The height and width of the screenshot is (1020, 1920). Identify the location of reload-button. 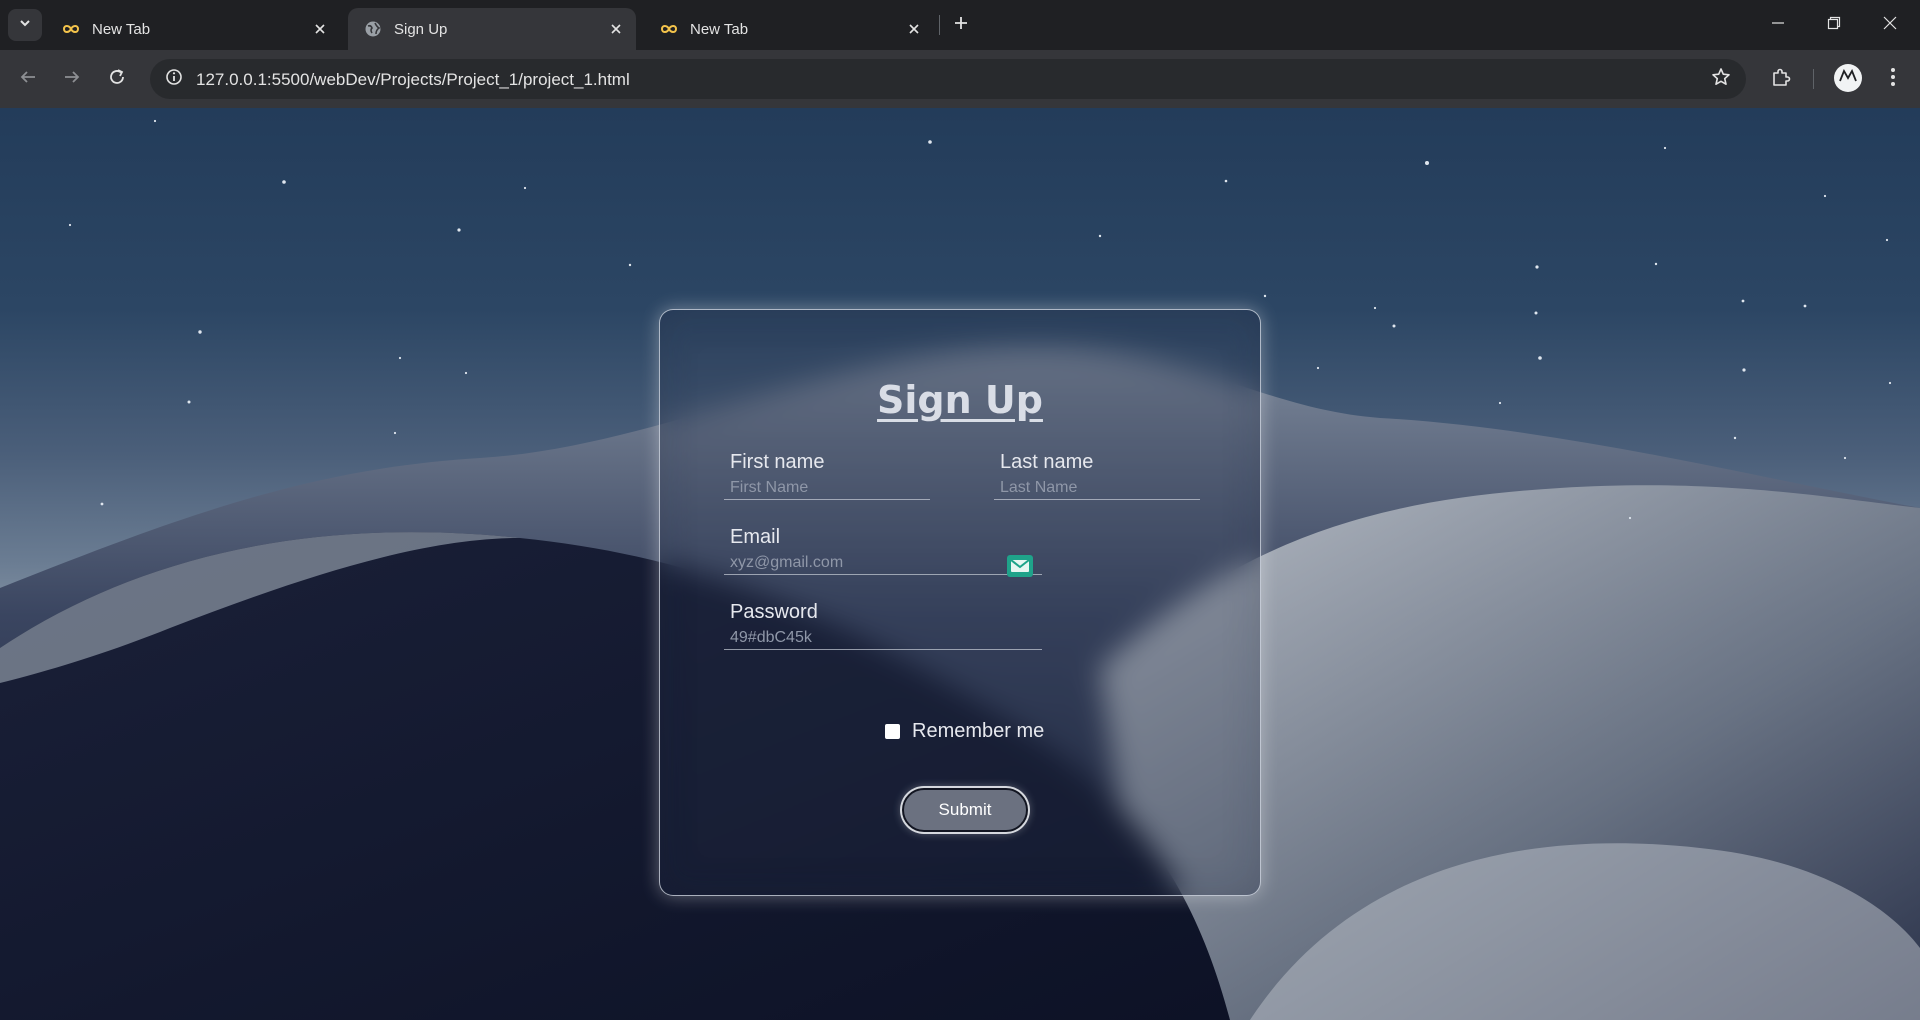
(117, 79).